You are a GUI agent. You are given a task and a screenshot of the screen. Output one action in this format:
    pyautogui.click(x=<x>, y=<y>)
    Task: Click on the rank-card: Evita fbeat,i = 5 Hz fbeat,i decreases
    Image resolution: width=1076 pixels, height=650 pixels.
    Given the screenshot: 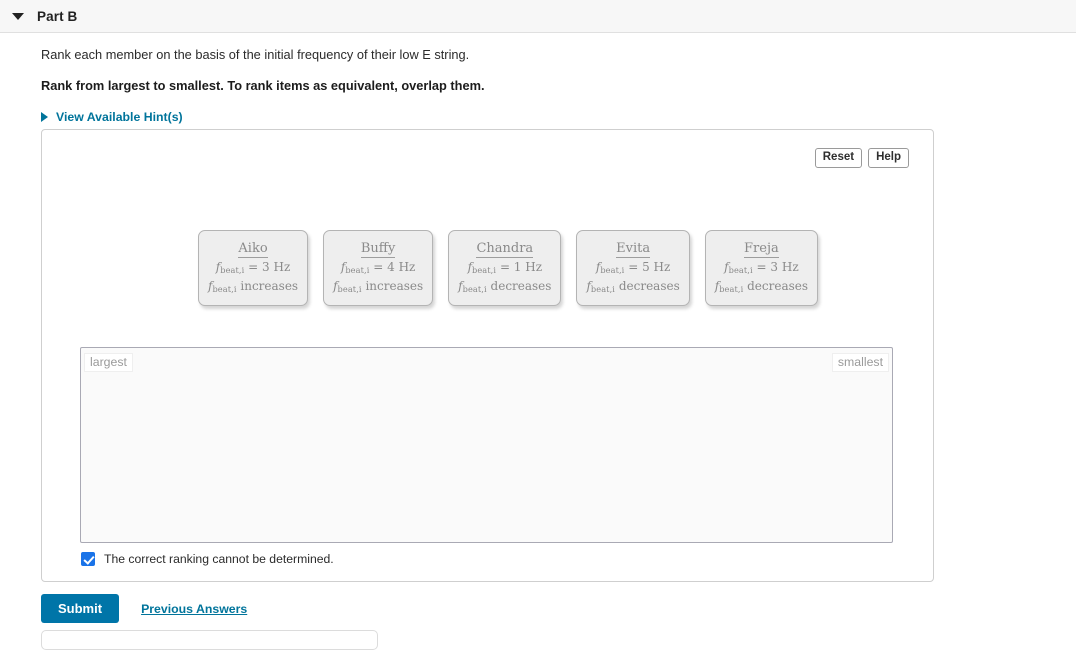 What is the action you would take?
    pyautogui.click(x=633, y=268)
    